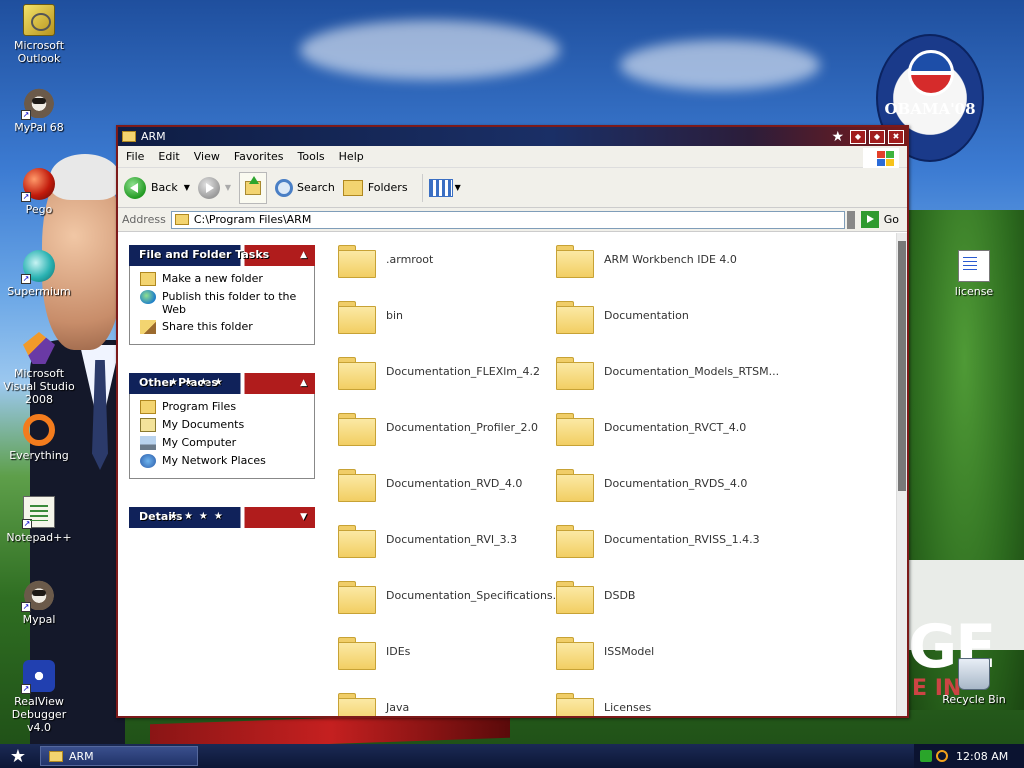  Describe the element at coordinates (410, 259) in the screenshot. I see `folder-label: .armroot` at that location.